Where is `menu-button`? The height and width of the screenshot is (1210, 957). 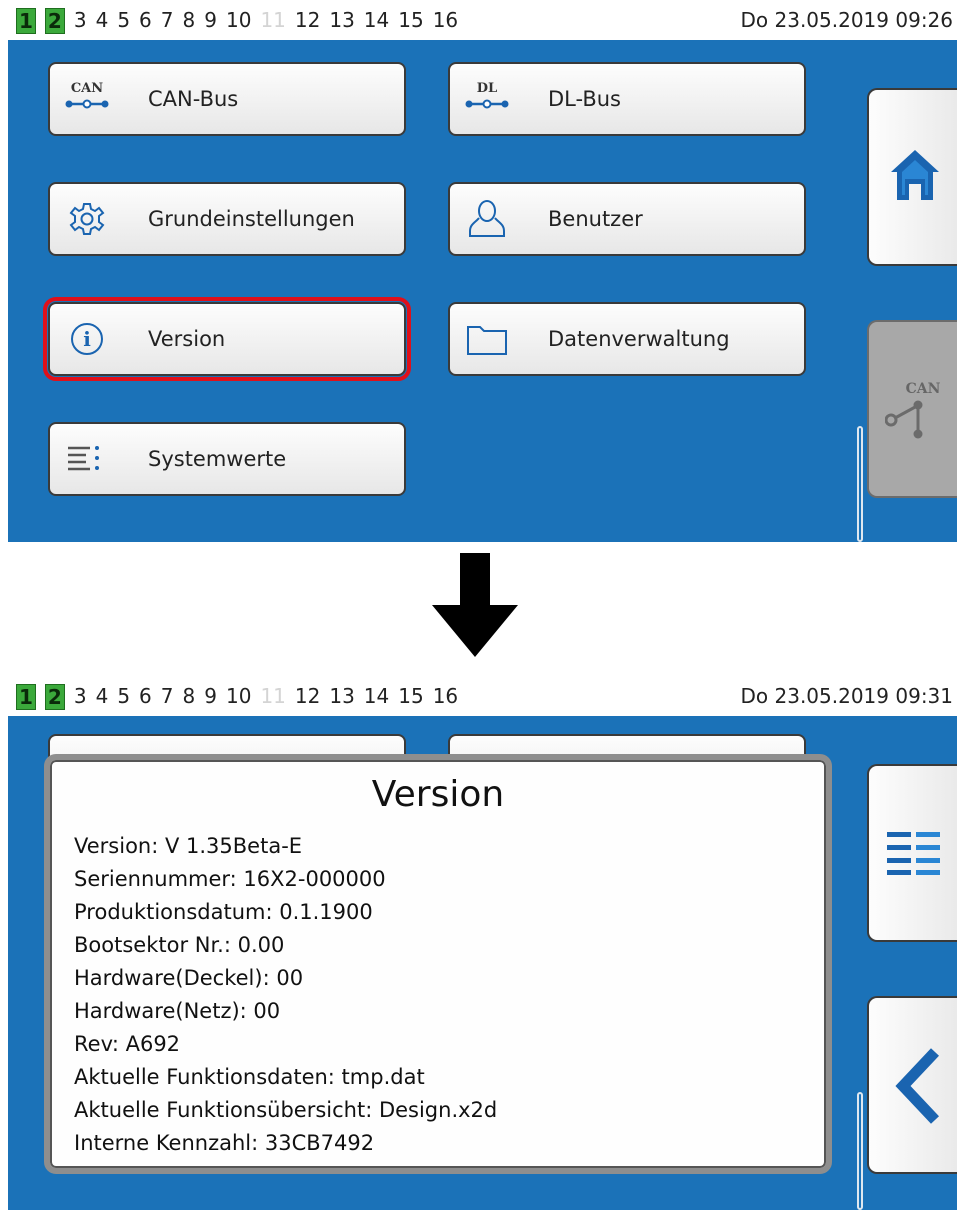
menu-button is located at coordinates (912, 853).